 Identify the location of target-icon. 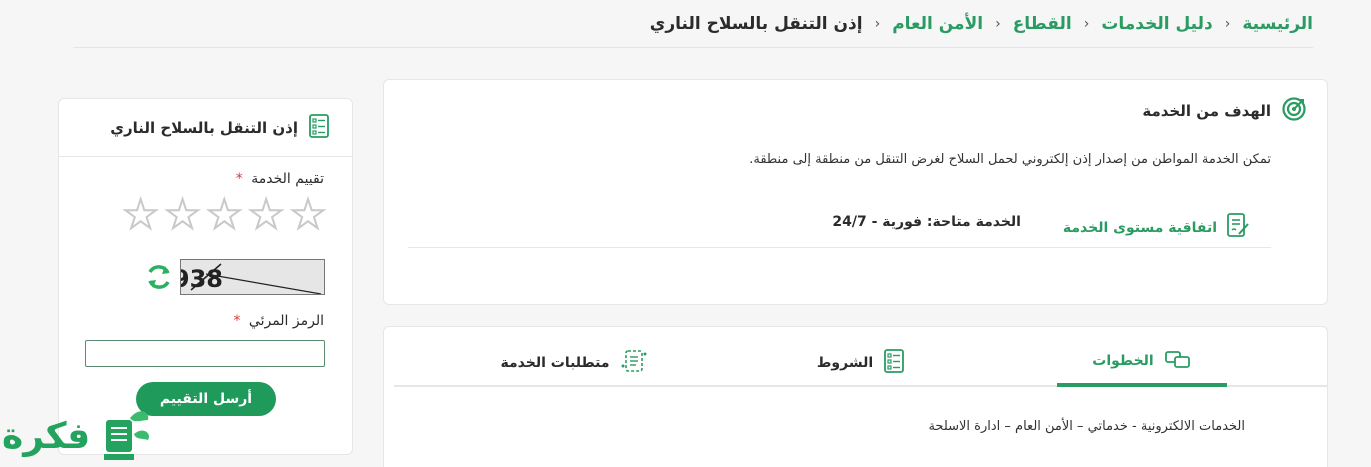
(1294, 111).